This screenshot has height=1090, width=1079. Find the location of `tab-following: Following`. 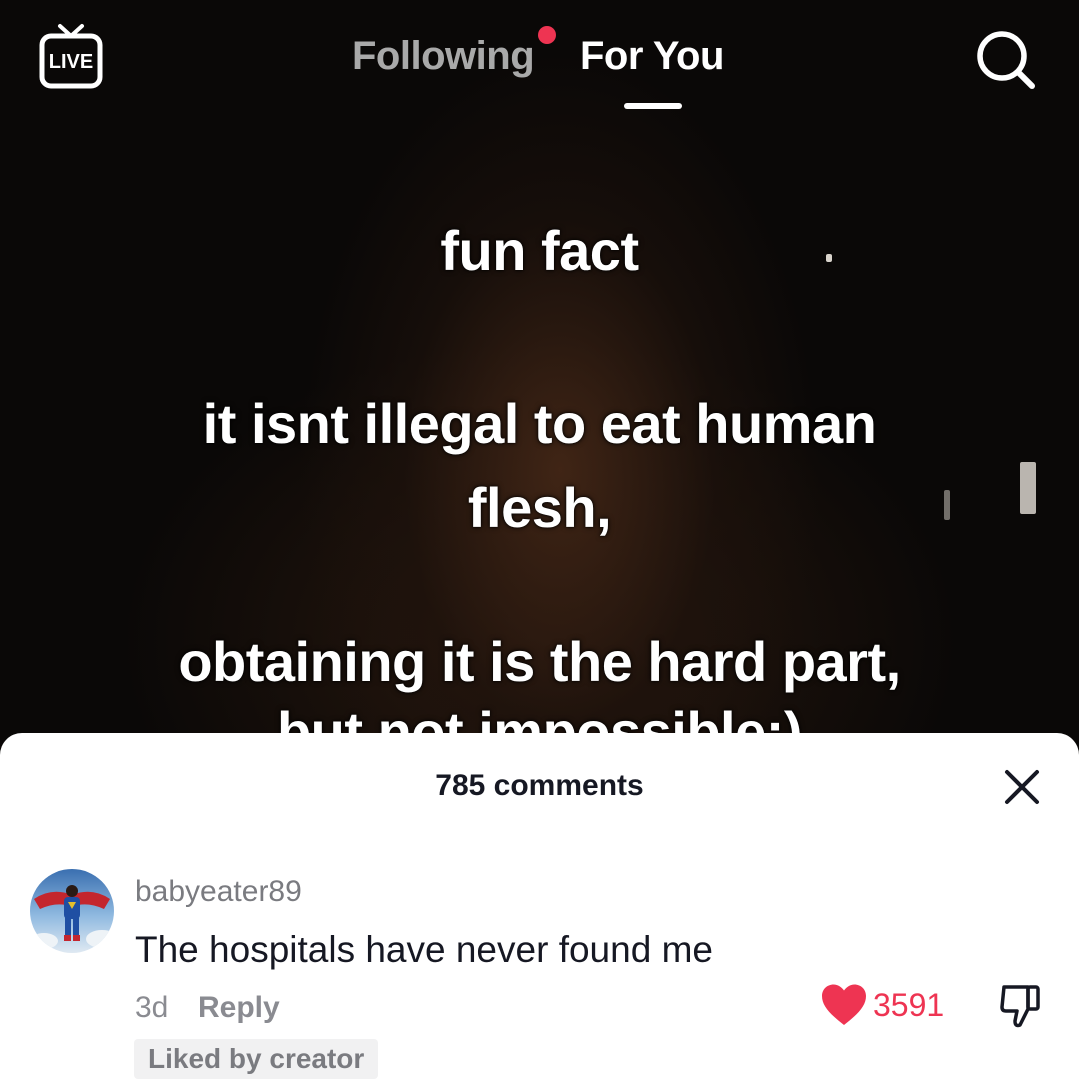

tab-following: Following is located at coordinates (443, 56).